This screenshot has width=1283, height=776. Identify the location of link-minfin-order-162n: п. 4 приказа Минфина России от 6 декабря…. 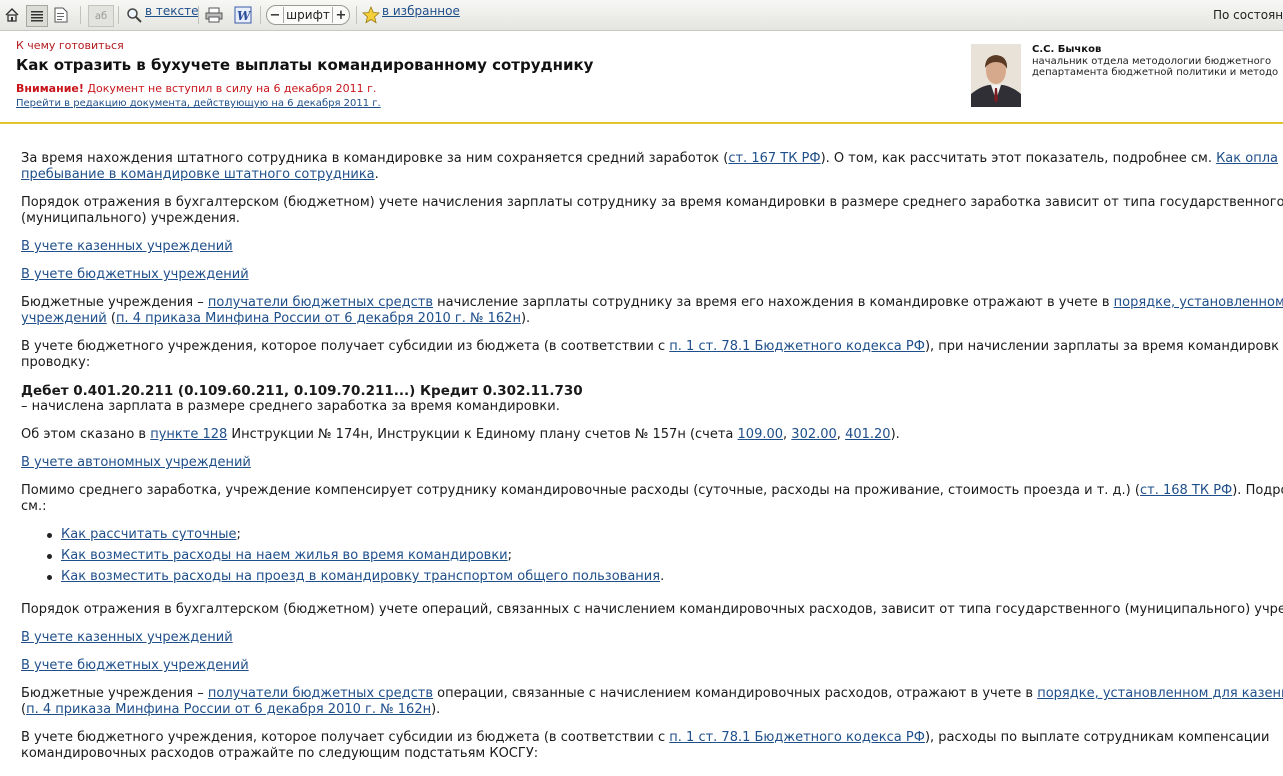
(318, 318).